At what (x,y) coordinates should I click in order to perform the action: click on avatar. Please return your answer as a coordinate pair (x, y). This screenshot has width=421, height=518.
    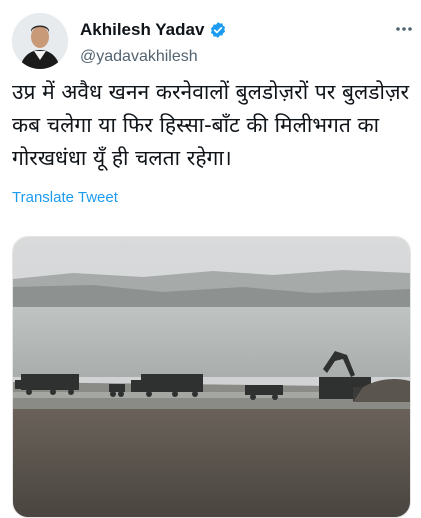
    Looking at the image, I should click on (40, 41).